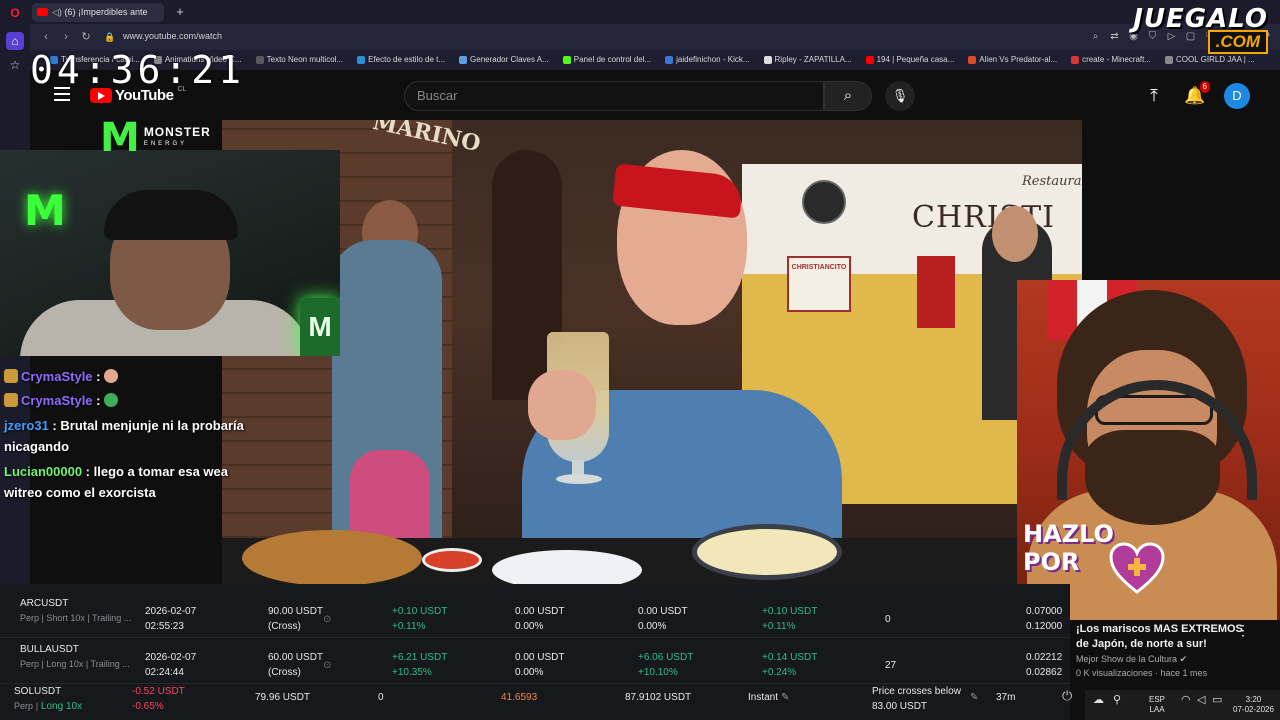 This screenshot has height=720, width=1280. What do you see at coordinates (171, 215) in the screenshot?
I see `streamer-cap` at bounding box center [171, 215].